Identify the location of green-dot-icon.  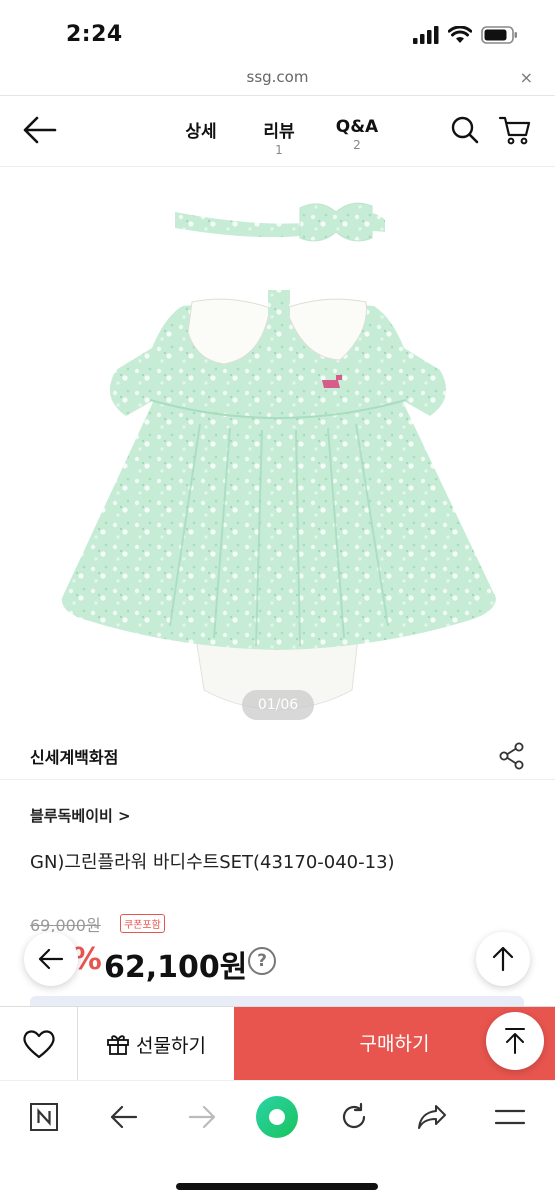
(277, 1117).